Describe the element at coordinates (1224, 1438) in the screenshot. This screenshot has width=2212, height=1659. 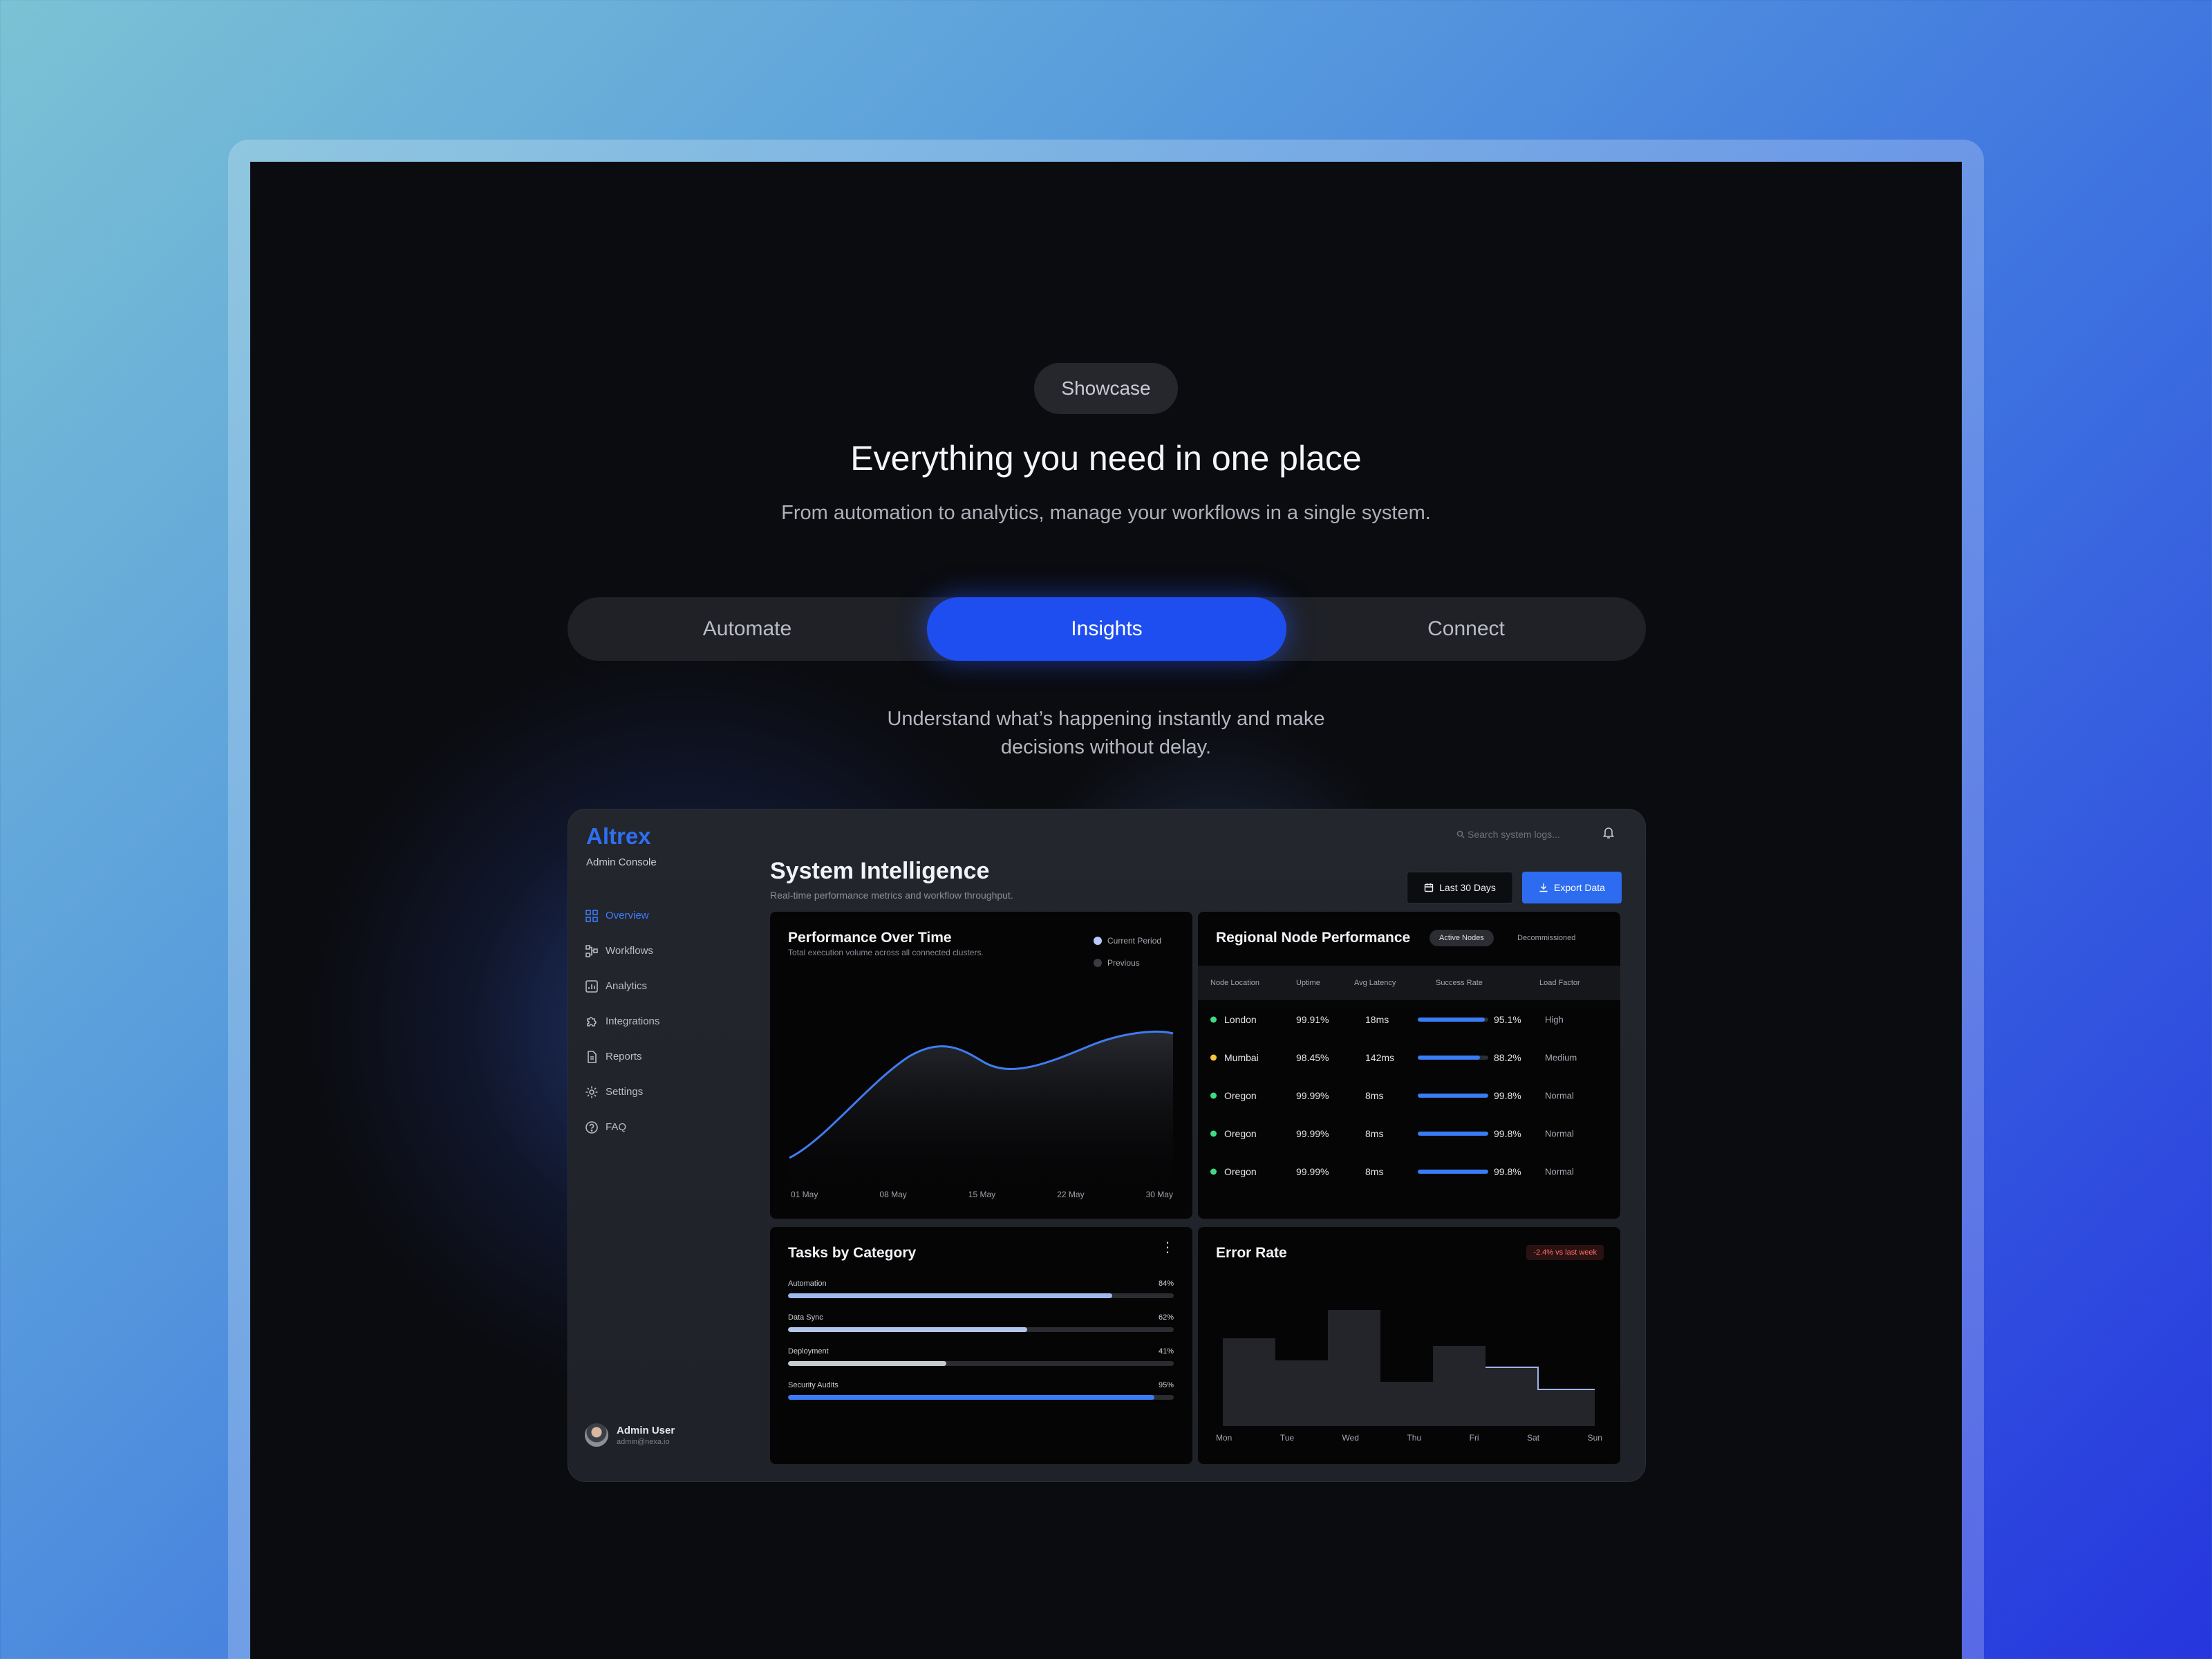
I see `x-tick-label: Mon` at that location.